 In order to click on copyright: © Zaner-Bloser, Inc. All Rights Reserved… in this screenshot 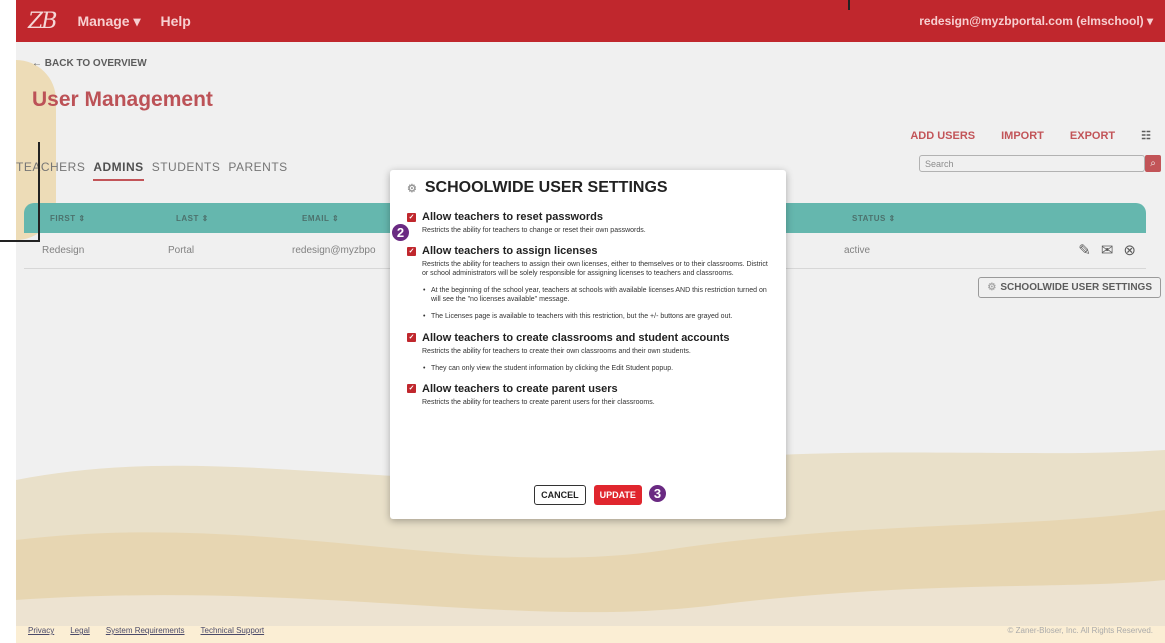, I will do `click(1080, 630)`.